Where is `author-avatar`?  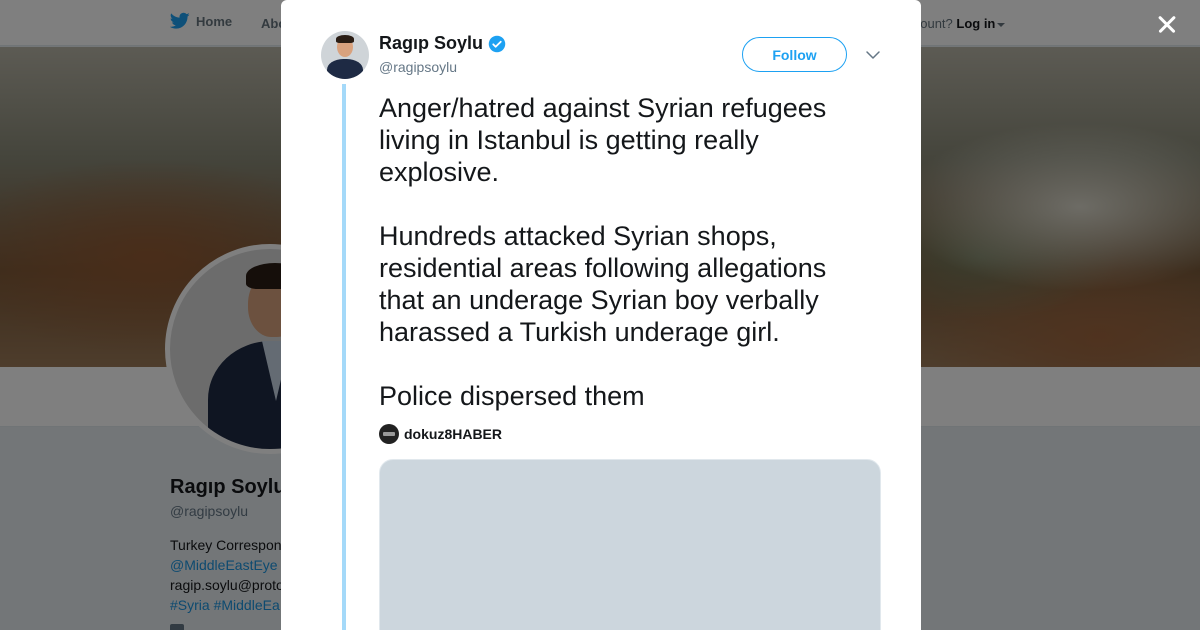
author-avatar is located at coordinates (345, 55).